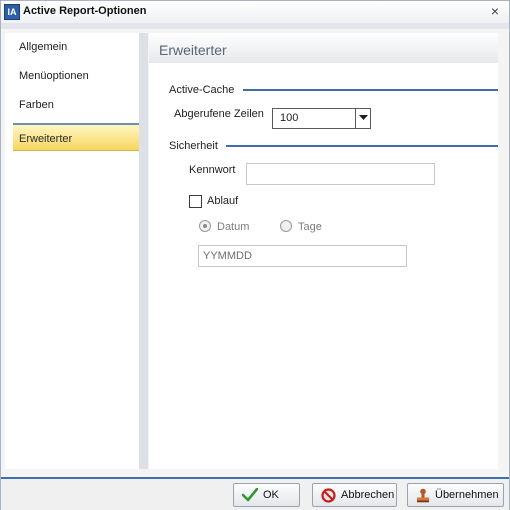 The image size is (510, 510). What do you see at coordinates (233, 227) in the screenshot?
I see `date-radio-label: Datum` at bounding box center [233, 227].